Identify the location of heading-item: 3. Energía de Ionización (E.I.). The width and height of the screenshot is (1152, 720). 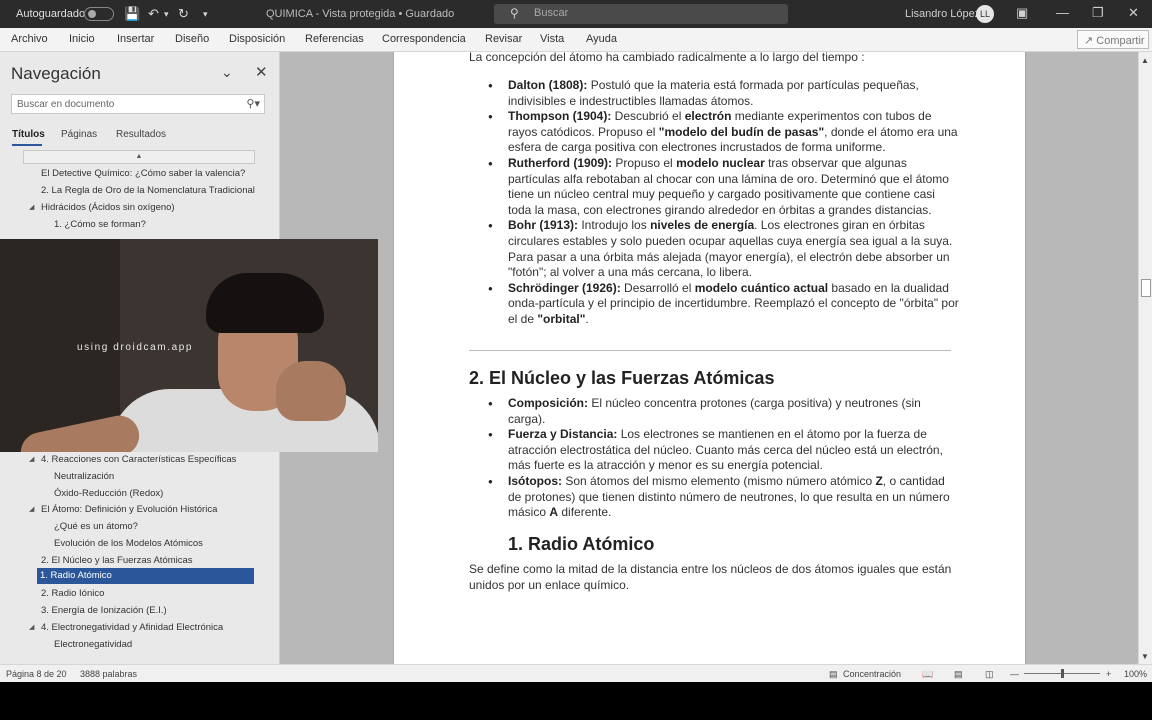
(104, 611).